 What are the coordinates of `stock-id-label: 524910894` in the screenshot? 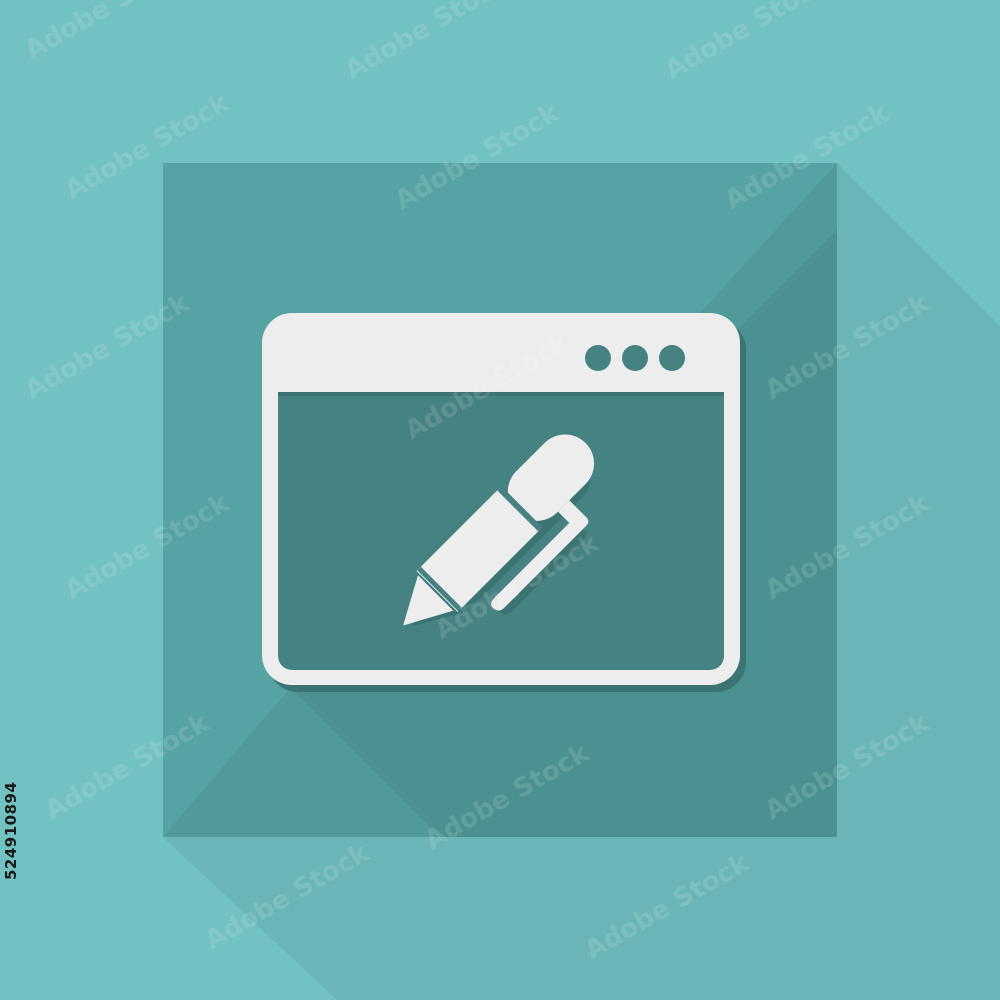 It's located at (12, 831).